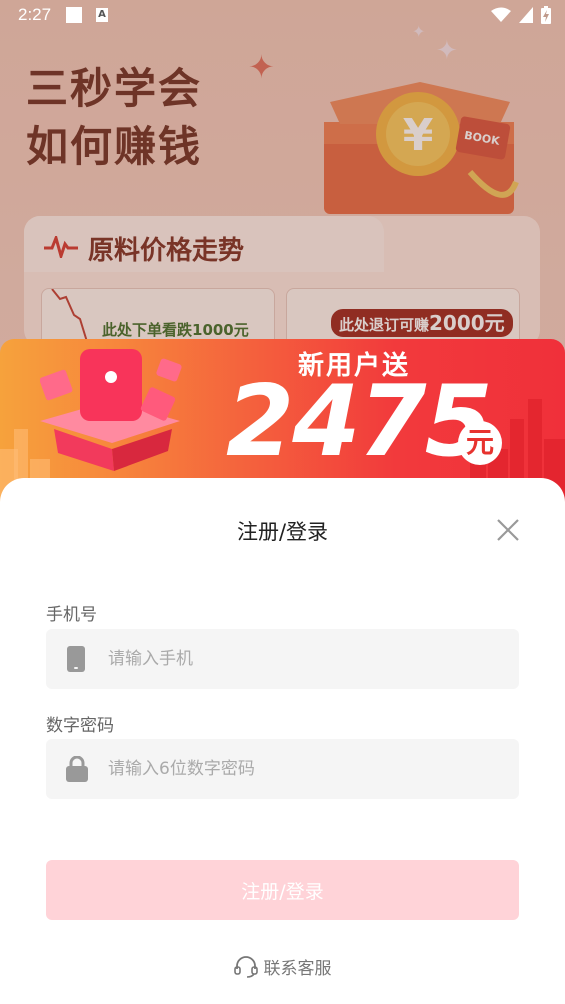  I want to click on support-label: 联系客服, so click(297, 969).